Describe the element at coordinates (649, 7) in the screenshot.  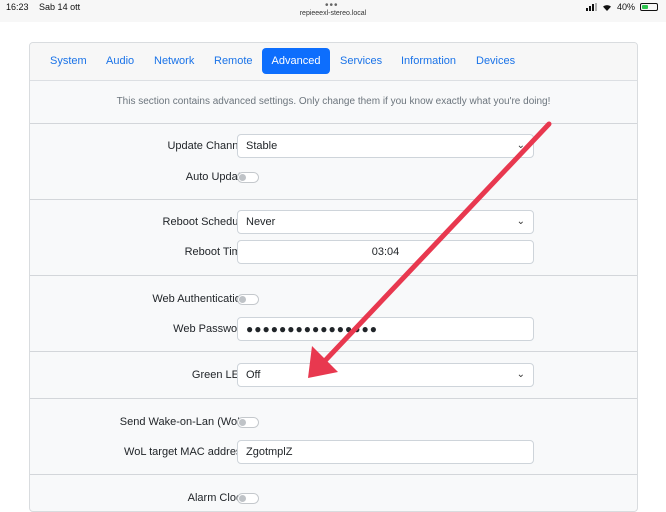
I see `battery-icon` at that location.